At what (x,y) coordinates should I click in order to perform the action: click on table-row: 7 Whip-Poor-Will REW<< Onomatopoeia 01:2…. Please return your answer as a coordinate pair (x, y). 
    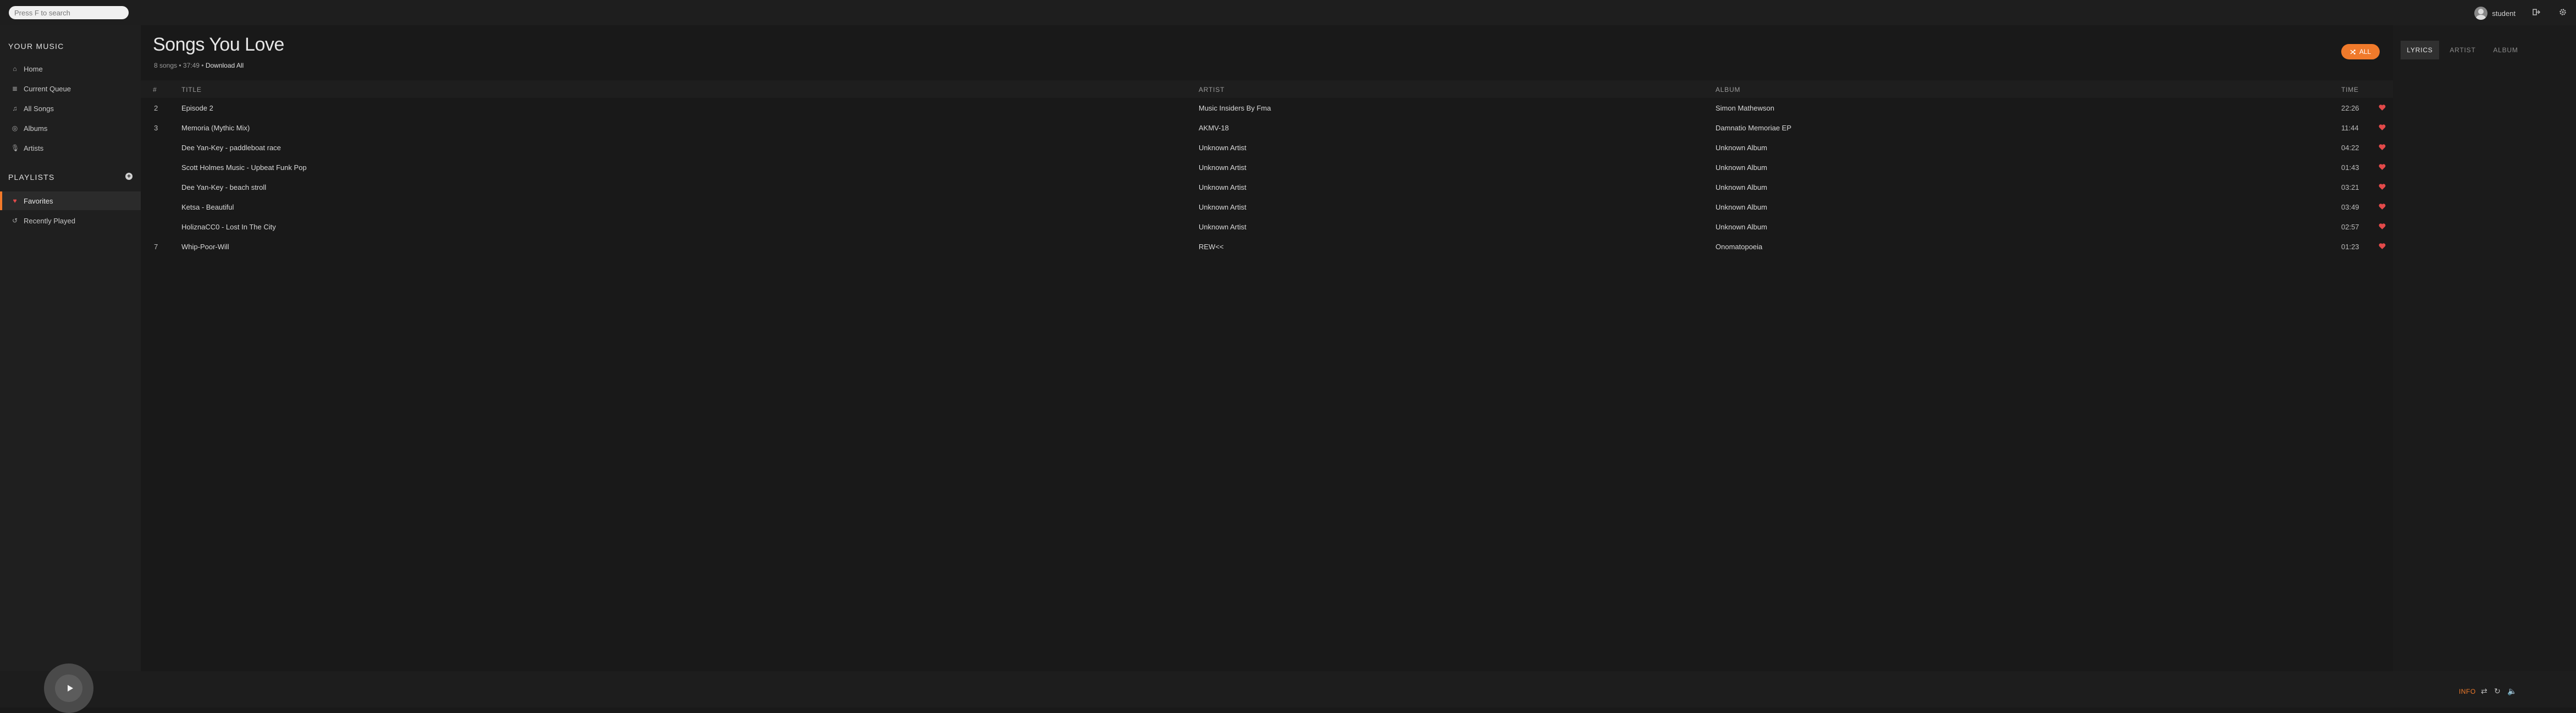
    Looking at the image, I should click on (1267, 246).